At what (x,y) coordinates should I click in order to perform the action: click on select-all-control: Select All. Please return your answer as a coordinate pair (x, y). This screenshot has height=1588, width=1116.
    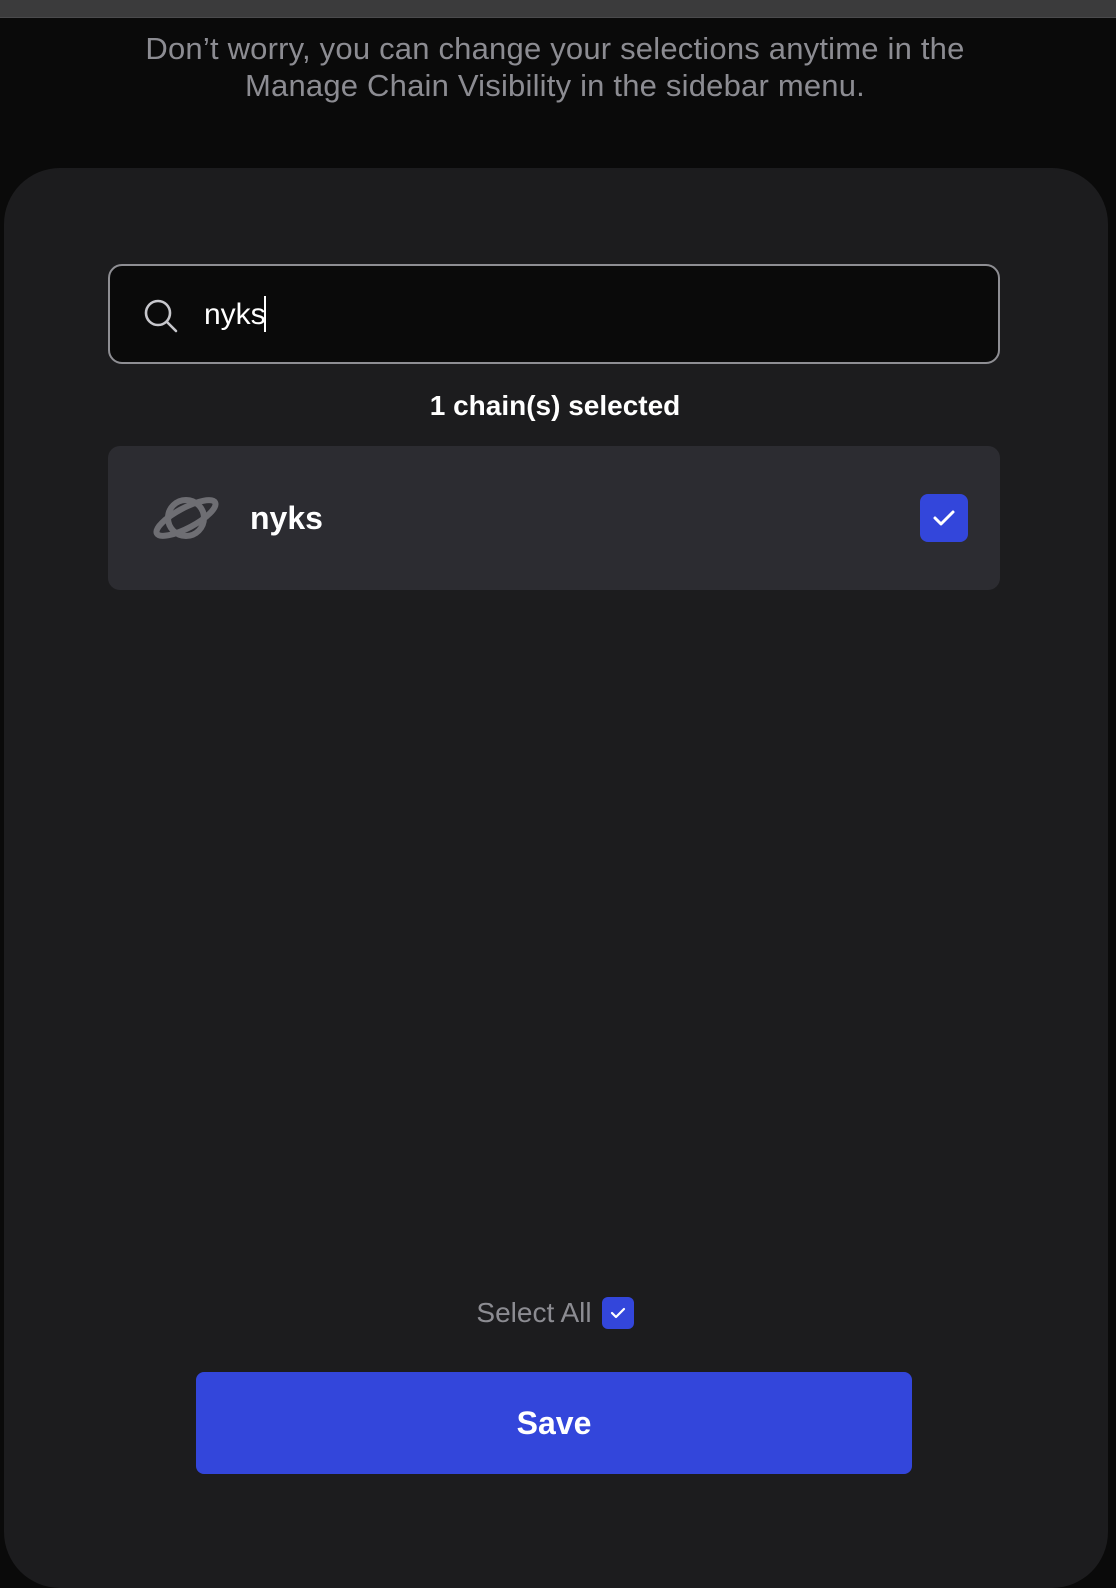
    Looking at the image, I should click on (555, 1313).